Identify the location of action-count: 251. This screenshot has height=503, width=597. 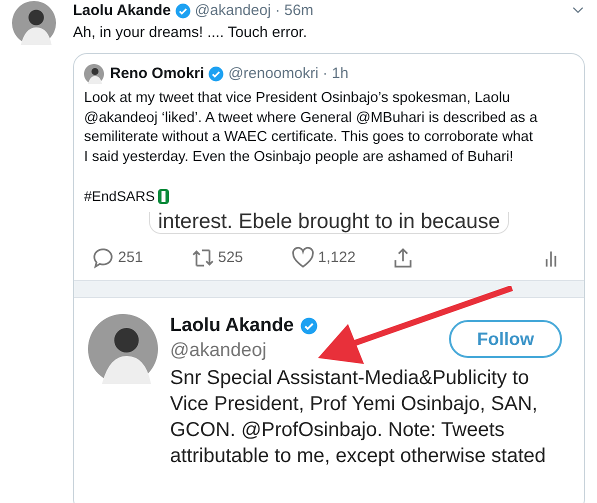
(131, 258).